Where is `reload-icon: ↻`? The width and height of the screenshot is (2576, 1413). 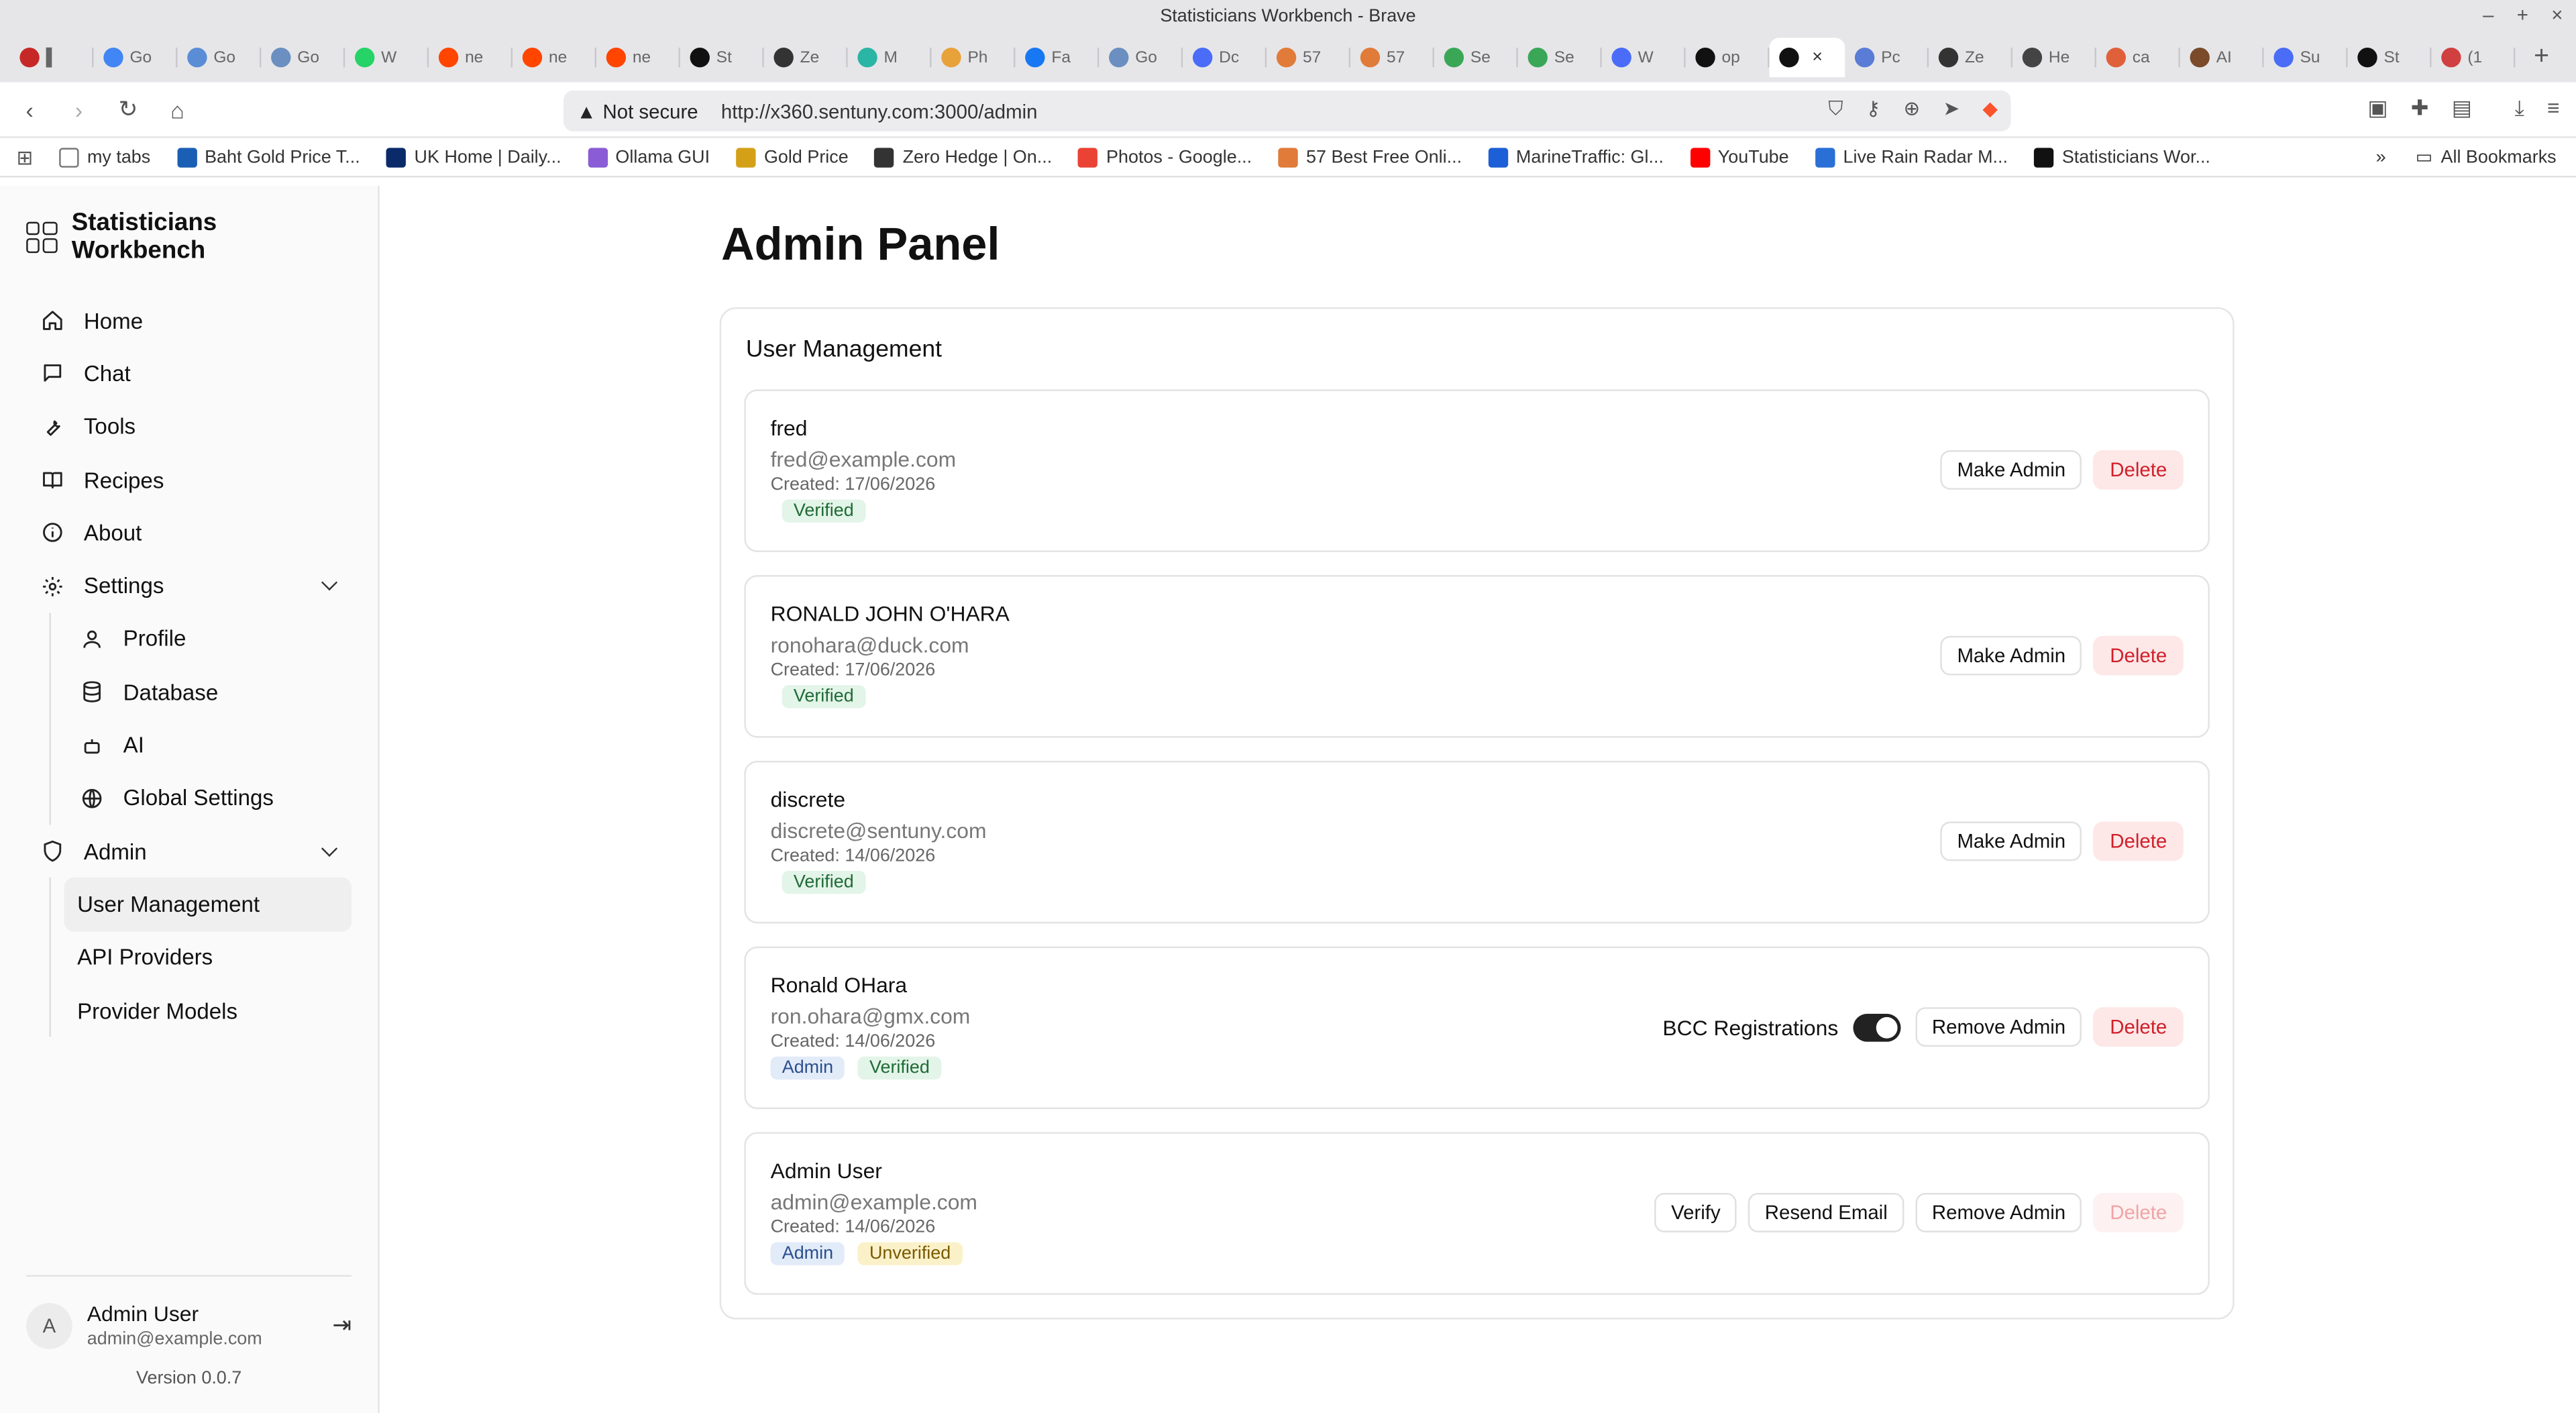
reload-icon: ↻ is located at coordinates (128, 109).